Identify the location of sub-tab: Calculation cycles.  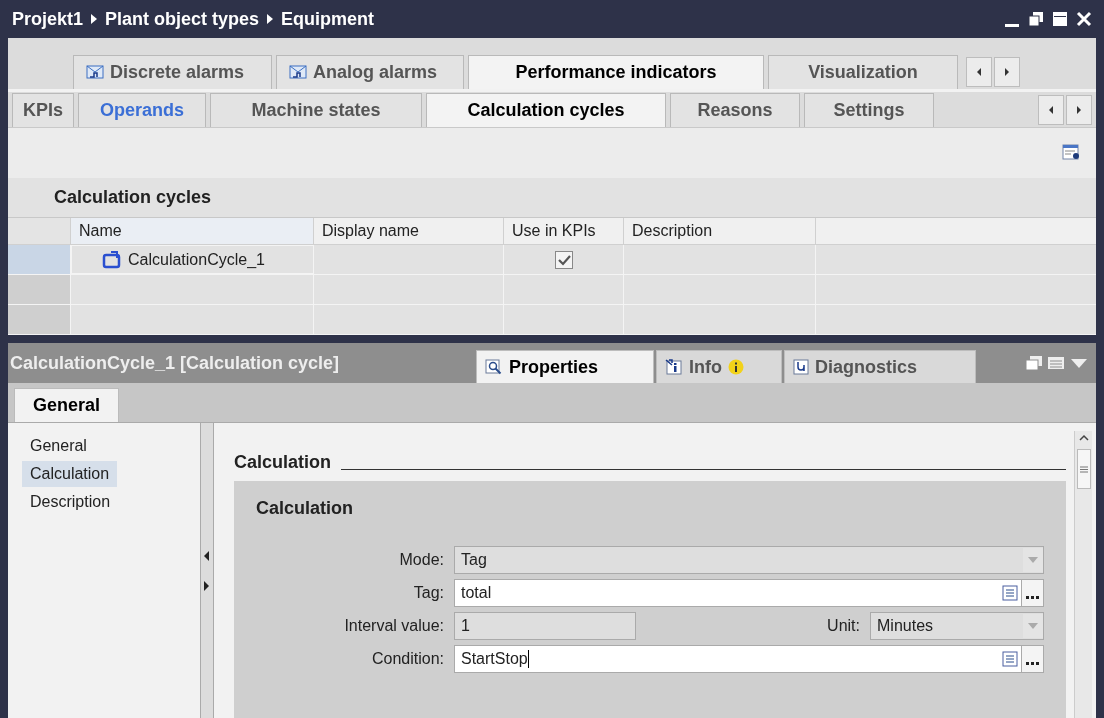
(546, 110).